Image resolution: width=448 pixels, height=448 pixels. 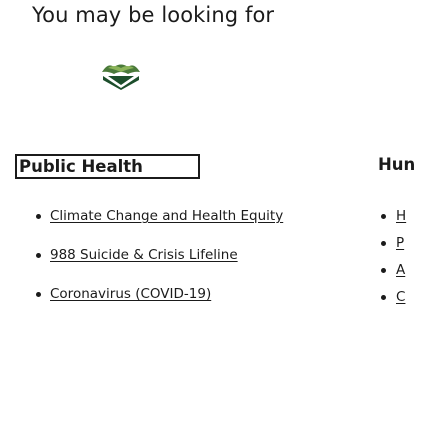 I want to click on link-coronavirus-covid-19: Coronavirus (COVID-19), so click(x=130, y=294).